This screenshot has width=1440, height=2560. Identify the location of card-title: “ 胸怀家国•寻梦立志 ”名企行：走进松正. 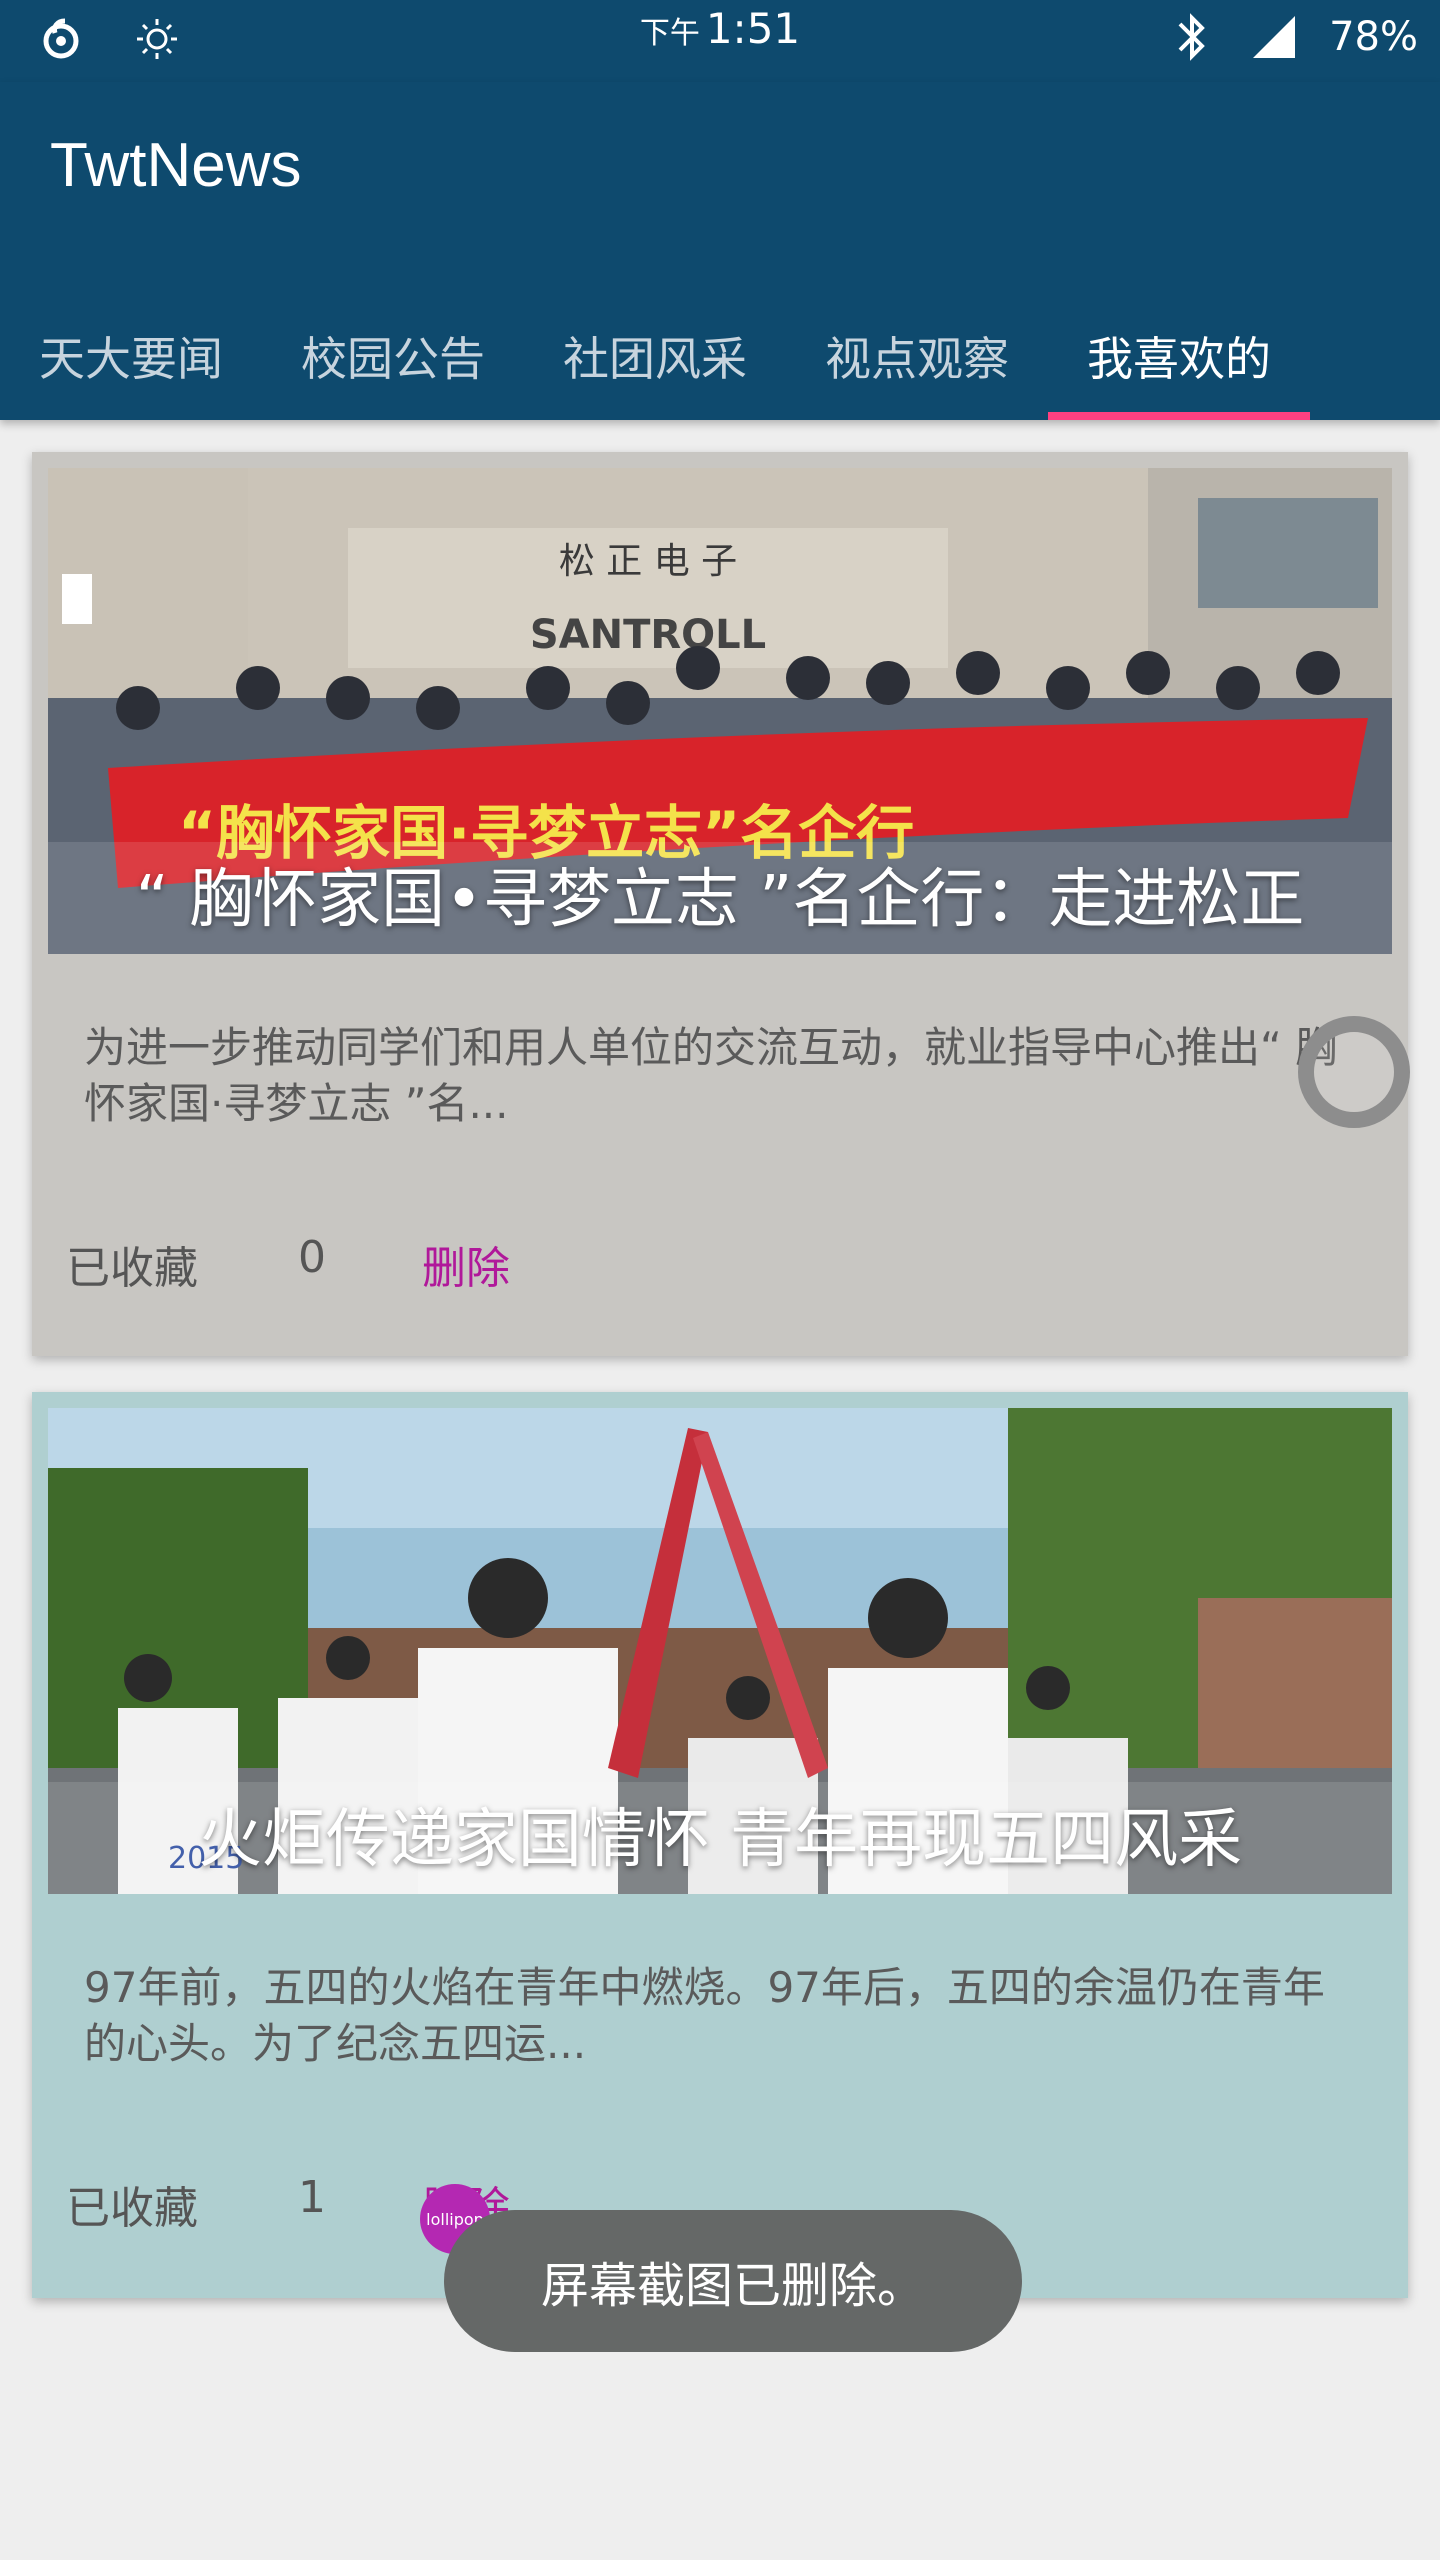
(720, 900).